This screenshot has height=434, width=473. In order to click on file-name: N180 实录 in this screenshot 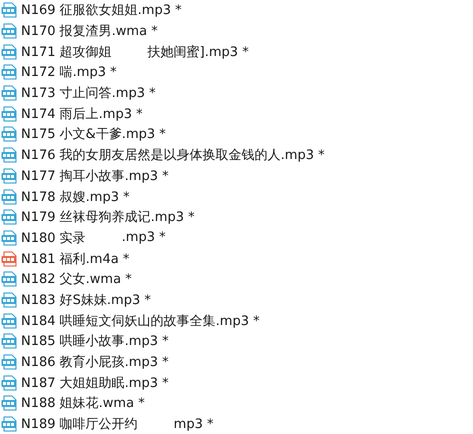, I will do `click(53, 237)`.